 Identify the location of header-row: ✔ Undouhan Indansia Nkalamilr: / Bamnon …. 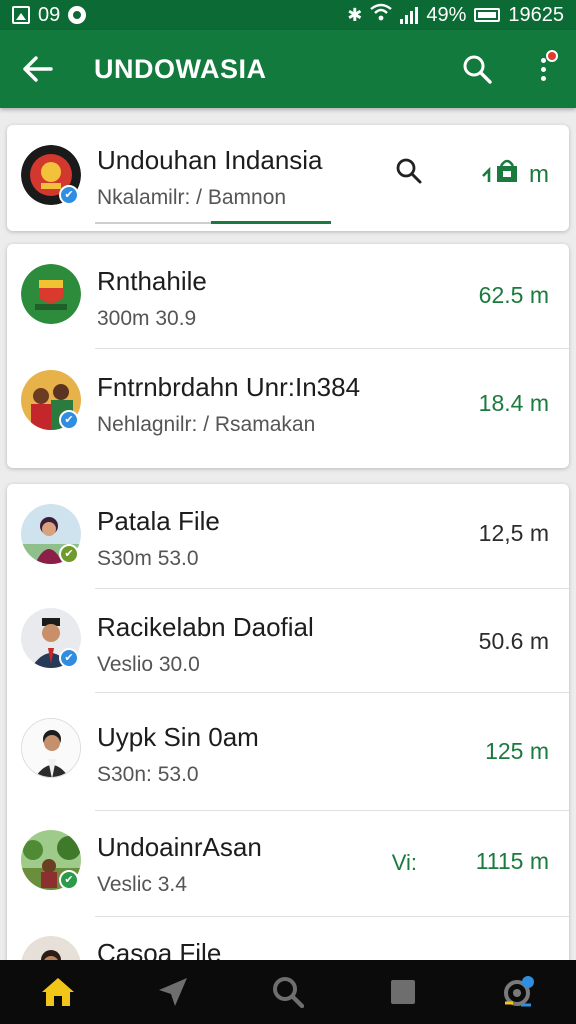
(288, 178).